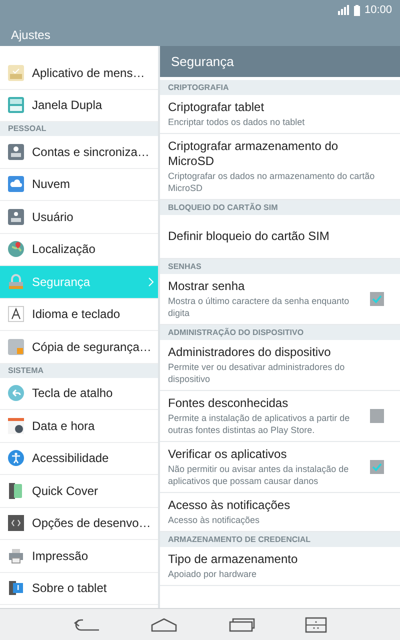  Describe the element at coordinates (272, 505) in the screenshot. I see `setting-title: Acesso às notificações` at that location.